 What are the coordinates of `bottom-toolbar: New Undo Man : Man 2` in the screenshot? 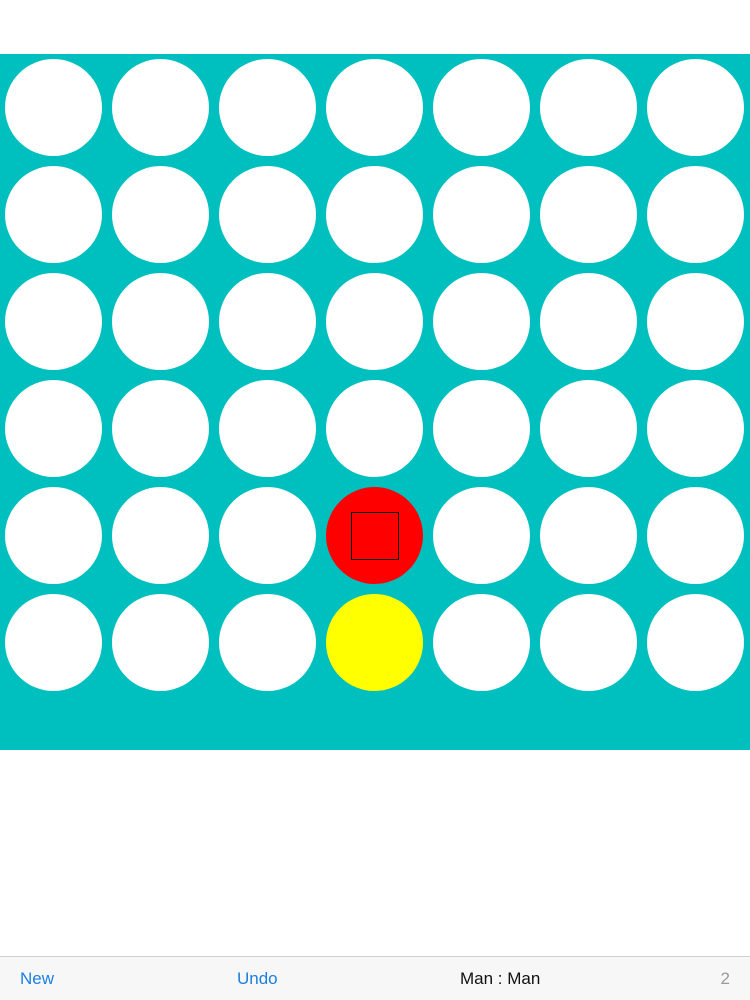 It's located at (375, 978).